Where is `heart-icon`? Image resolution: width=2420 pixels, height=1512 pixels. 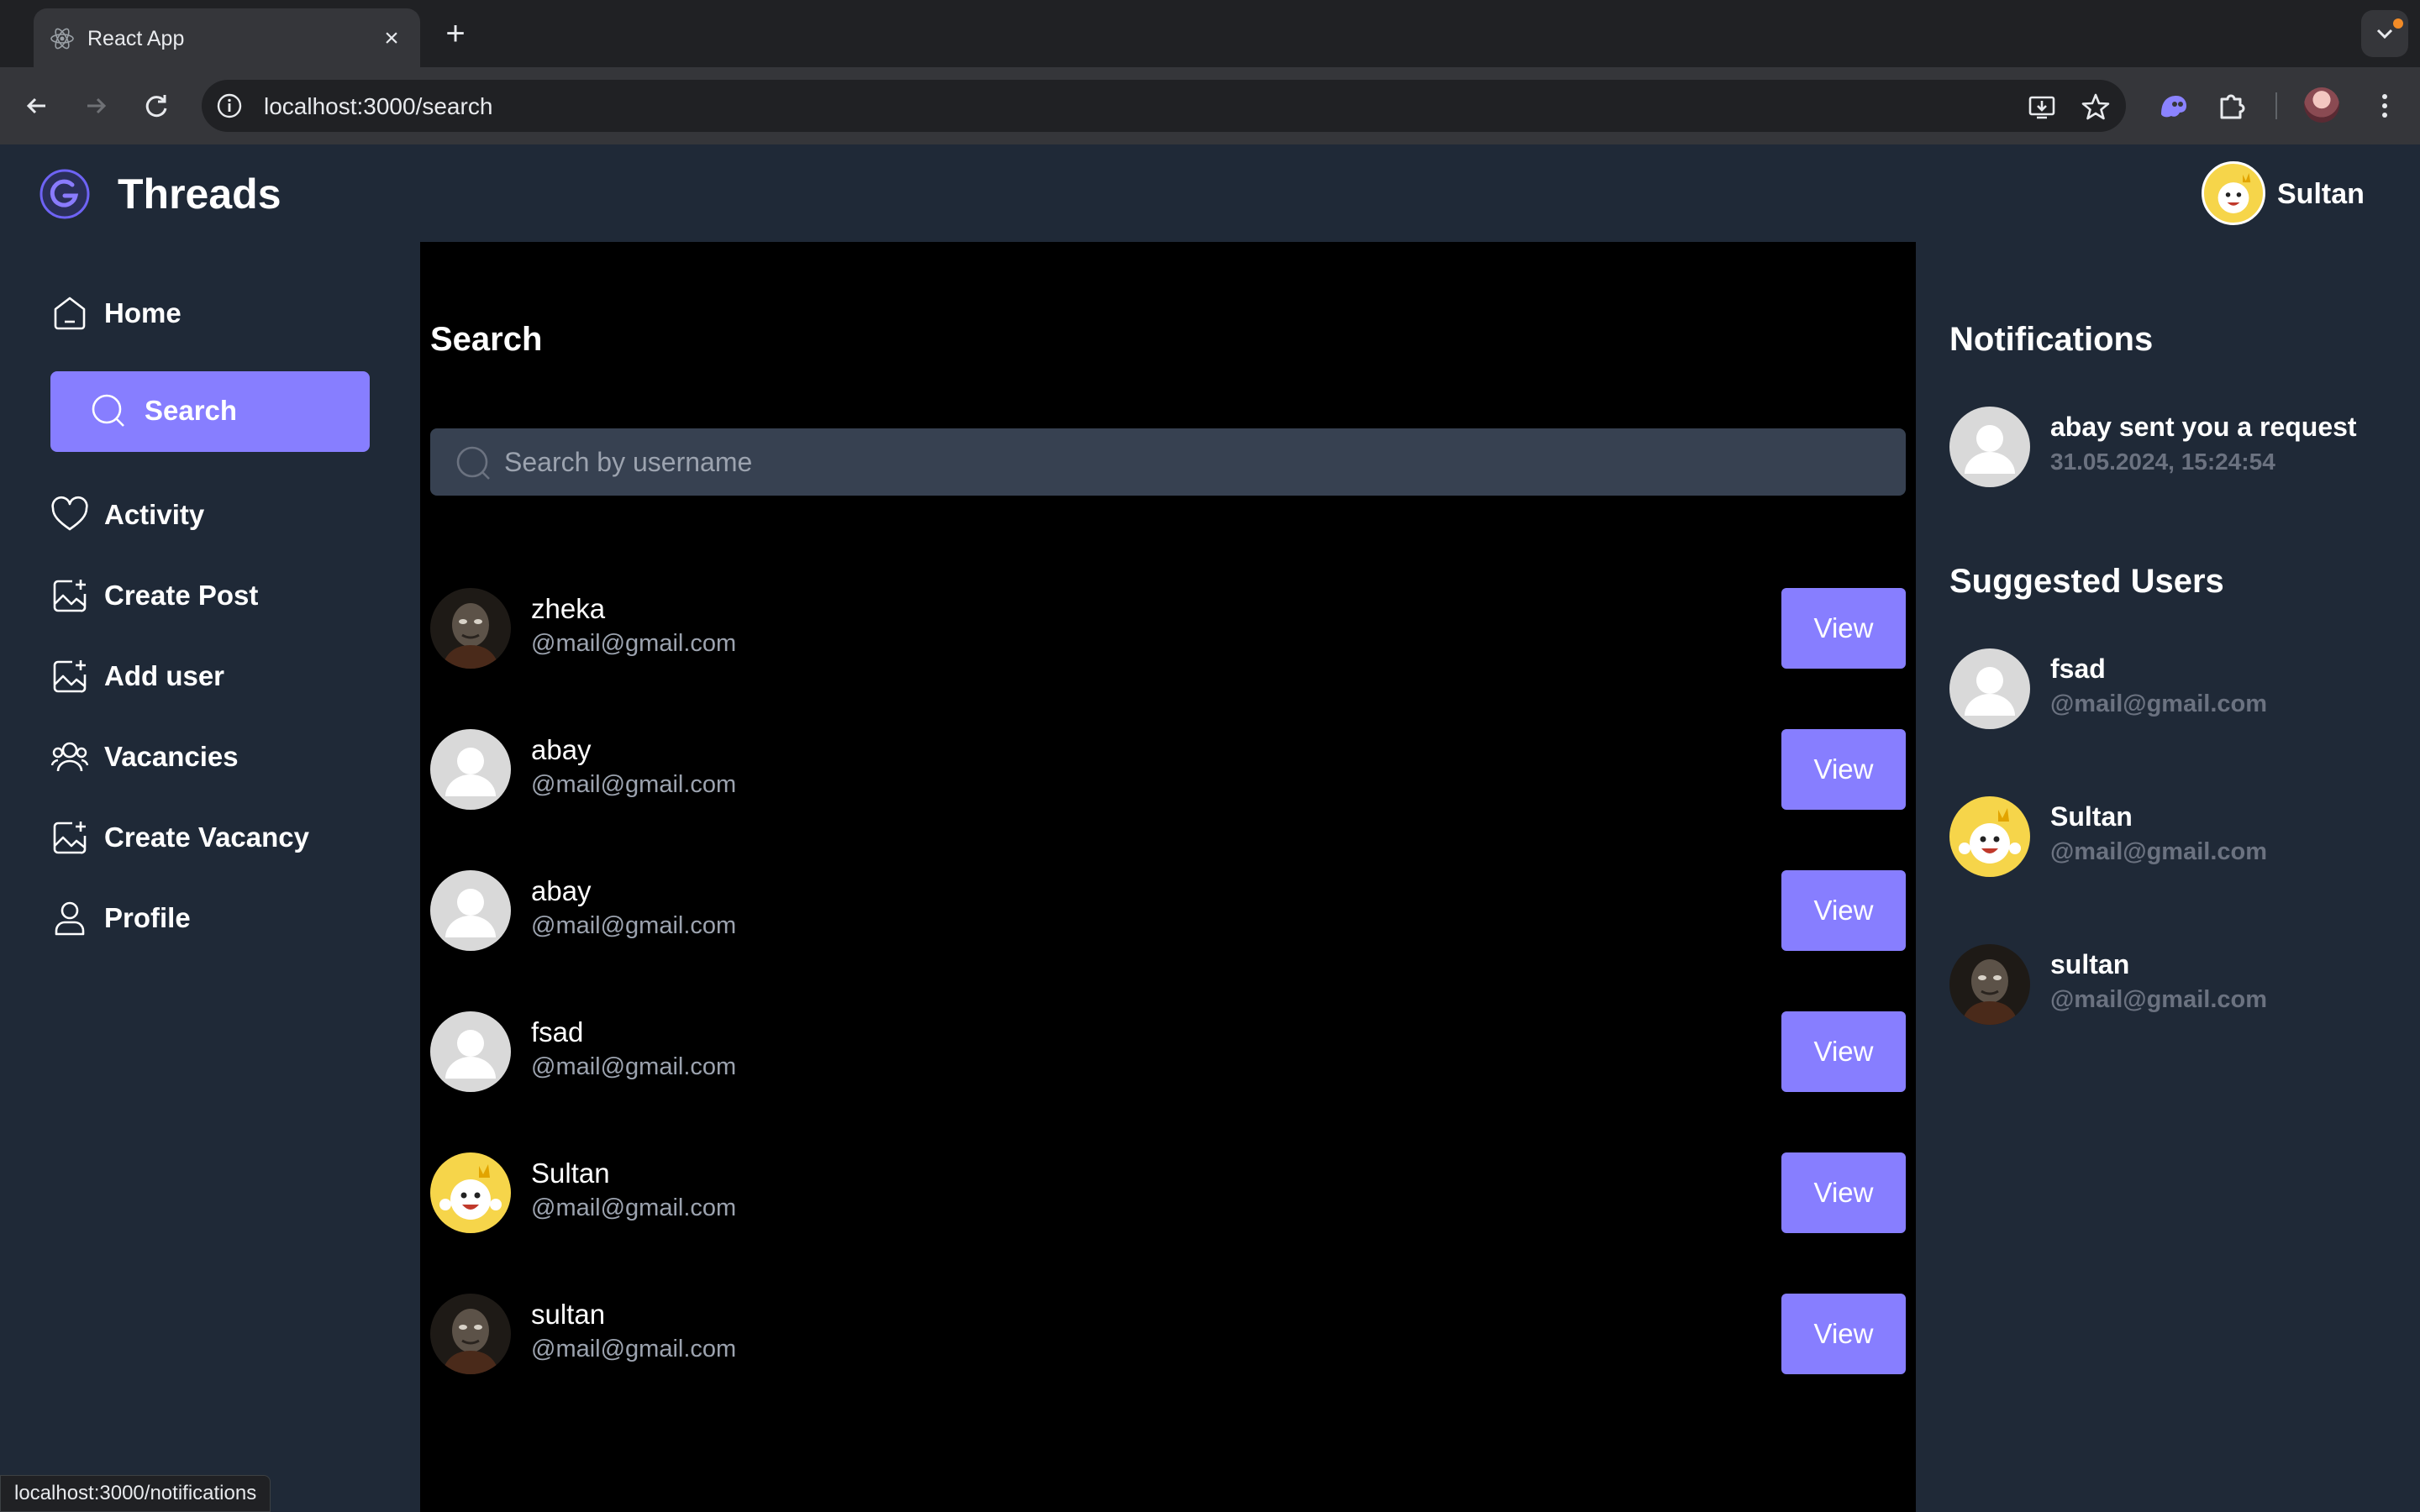
heart-icon is located at coordinates (69, 513).